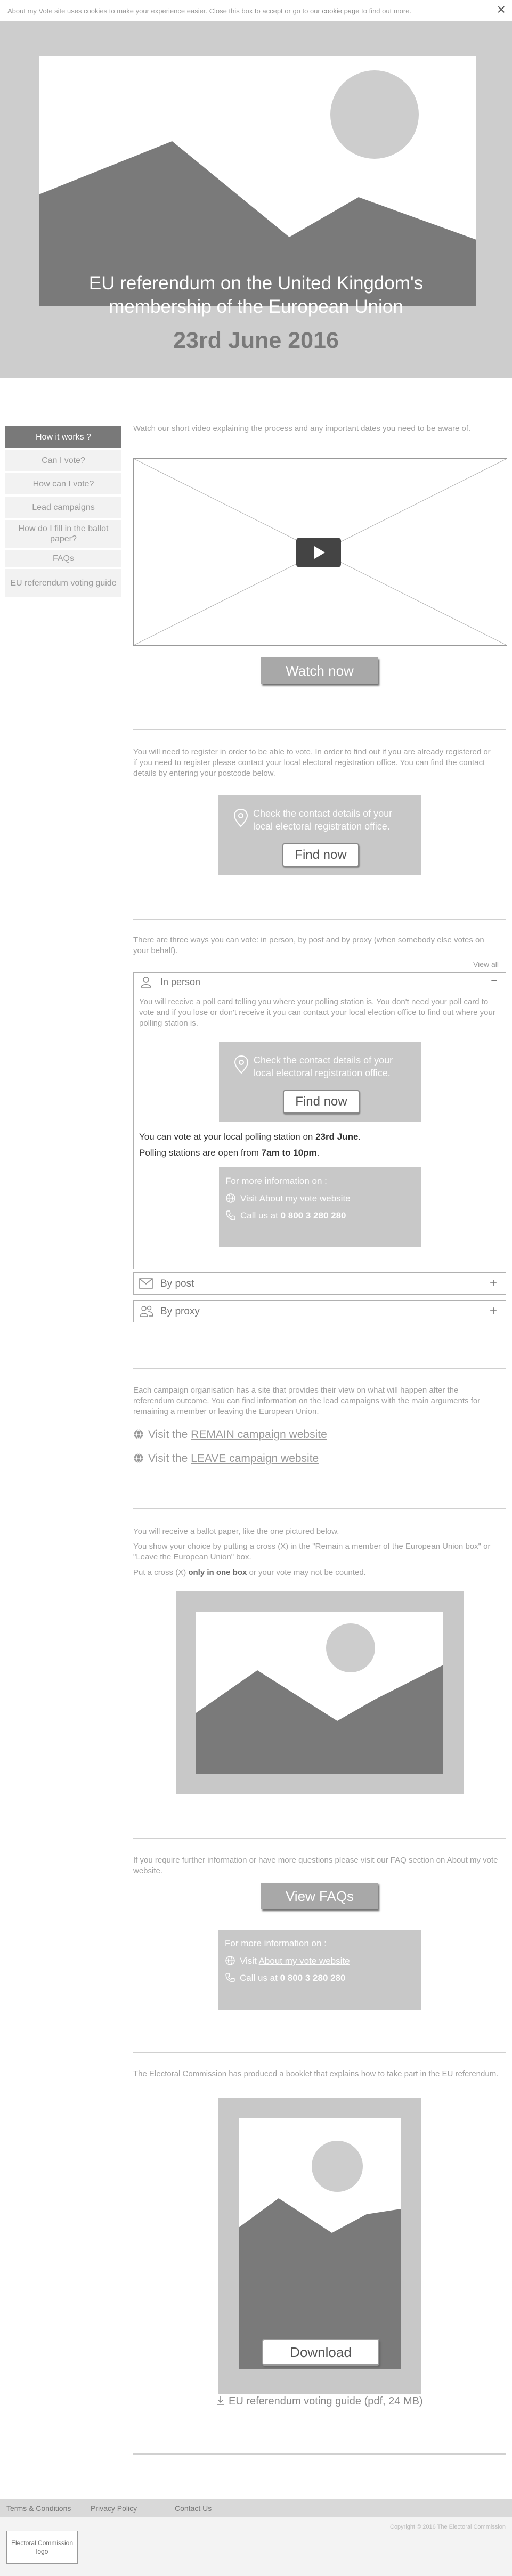 This screenshot has width=512, height=2576. Describe the element at coordinates (63, 583) in the screenshot. I see `sidebar-item-voting-guide: EU referendum voting guide` at that location.